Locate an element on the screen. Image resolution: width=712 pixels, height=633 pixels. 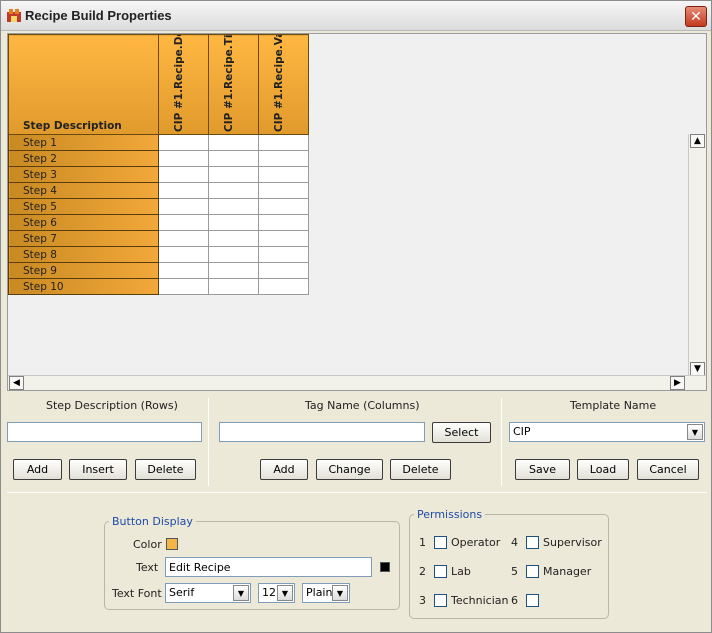
row-header: Step 2 is located at coordinates (83, 158).